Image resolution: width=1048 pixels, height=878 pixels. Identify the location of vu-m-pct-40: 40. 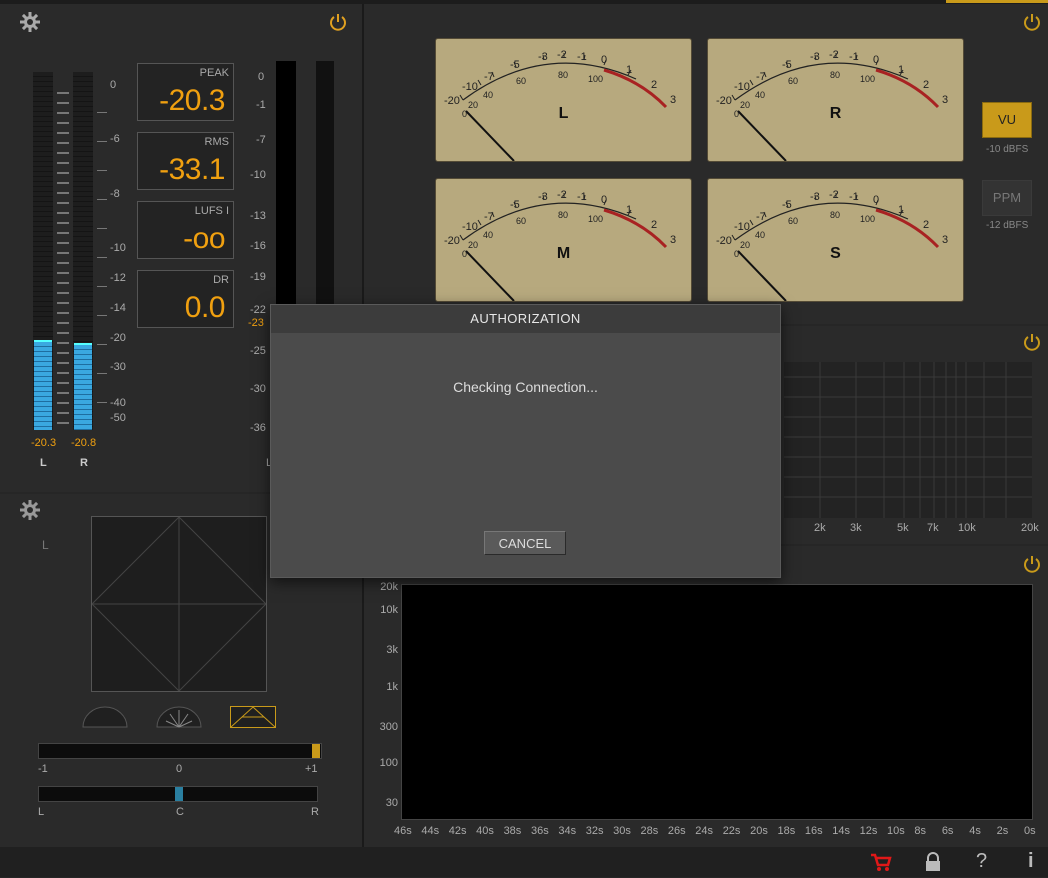
(488, 235).